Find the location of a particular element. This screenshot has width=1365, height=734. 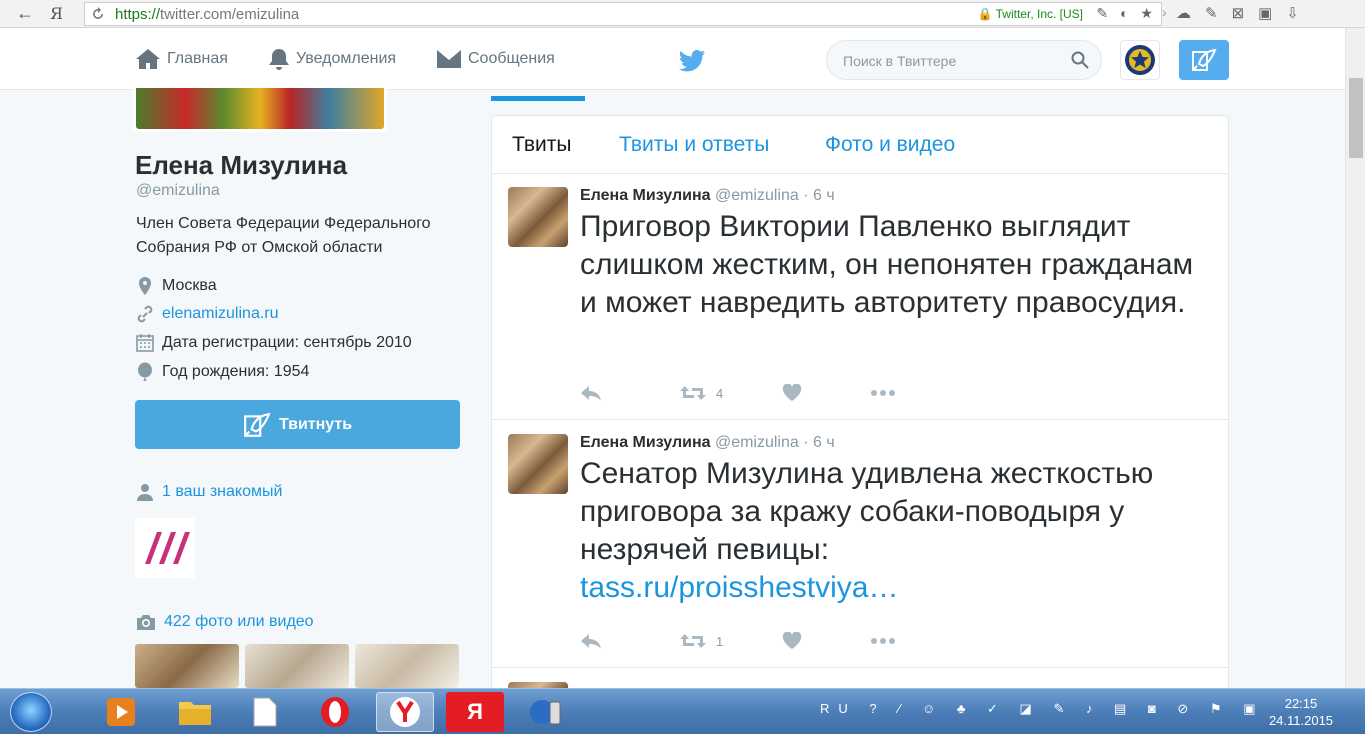

globe-phone-icon is located at coordinates (545, 712).